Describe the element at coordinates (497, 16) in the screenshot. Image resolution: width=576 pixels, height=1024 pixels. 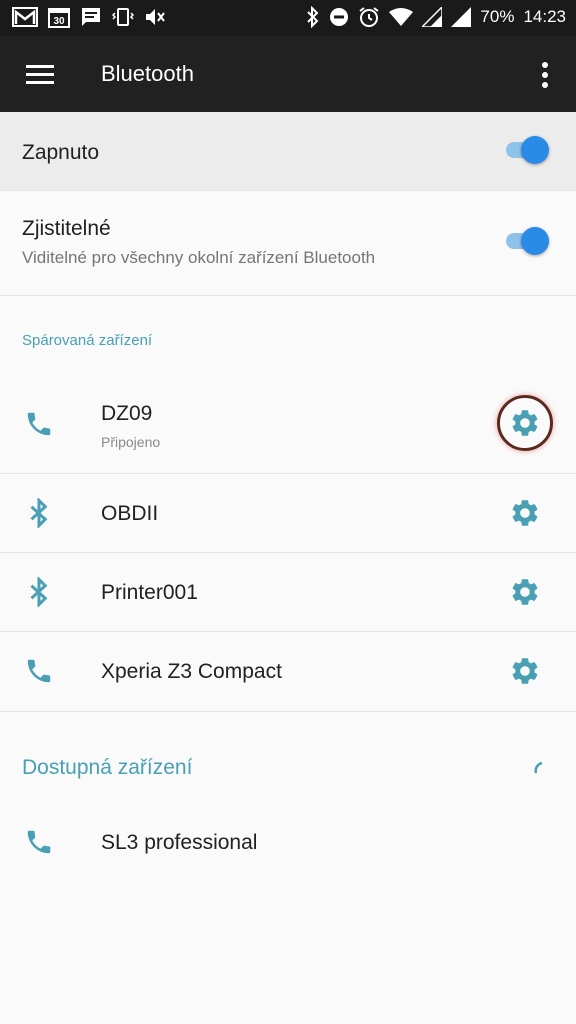
I see `battery-percent: 70%` at that location.